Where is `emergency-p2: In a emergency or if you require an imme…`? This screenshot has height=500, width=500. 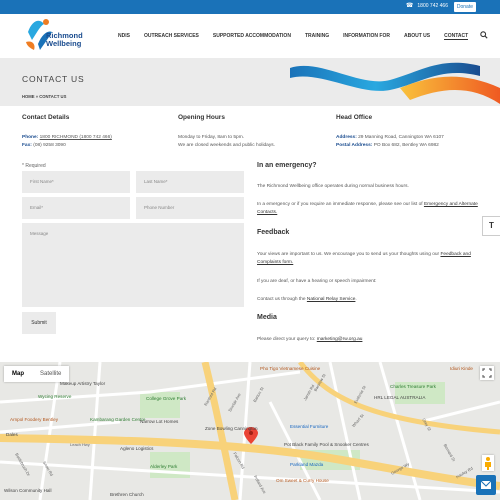 emergency-p2: In a emergency or if you require an imme… is located at coordinates (369, 209).